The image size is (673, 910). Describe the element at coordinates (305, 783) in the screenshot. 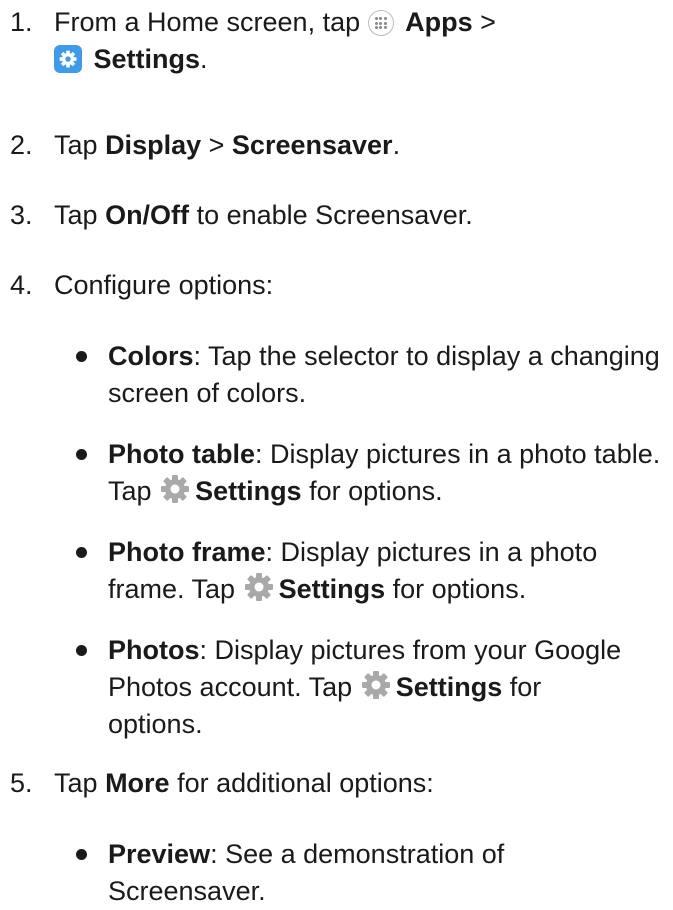

I see `step-text-part: for additional options:` at that location.